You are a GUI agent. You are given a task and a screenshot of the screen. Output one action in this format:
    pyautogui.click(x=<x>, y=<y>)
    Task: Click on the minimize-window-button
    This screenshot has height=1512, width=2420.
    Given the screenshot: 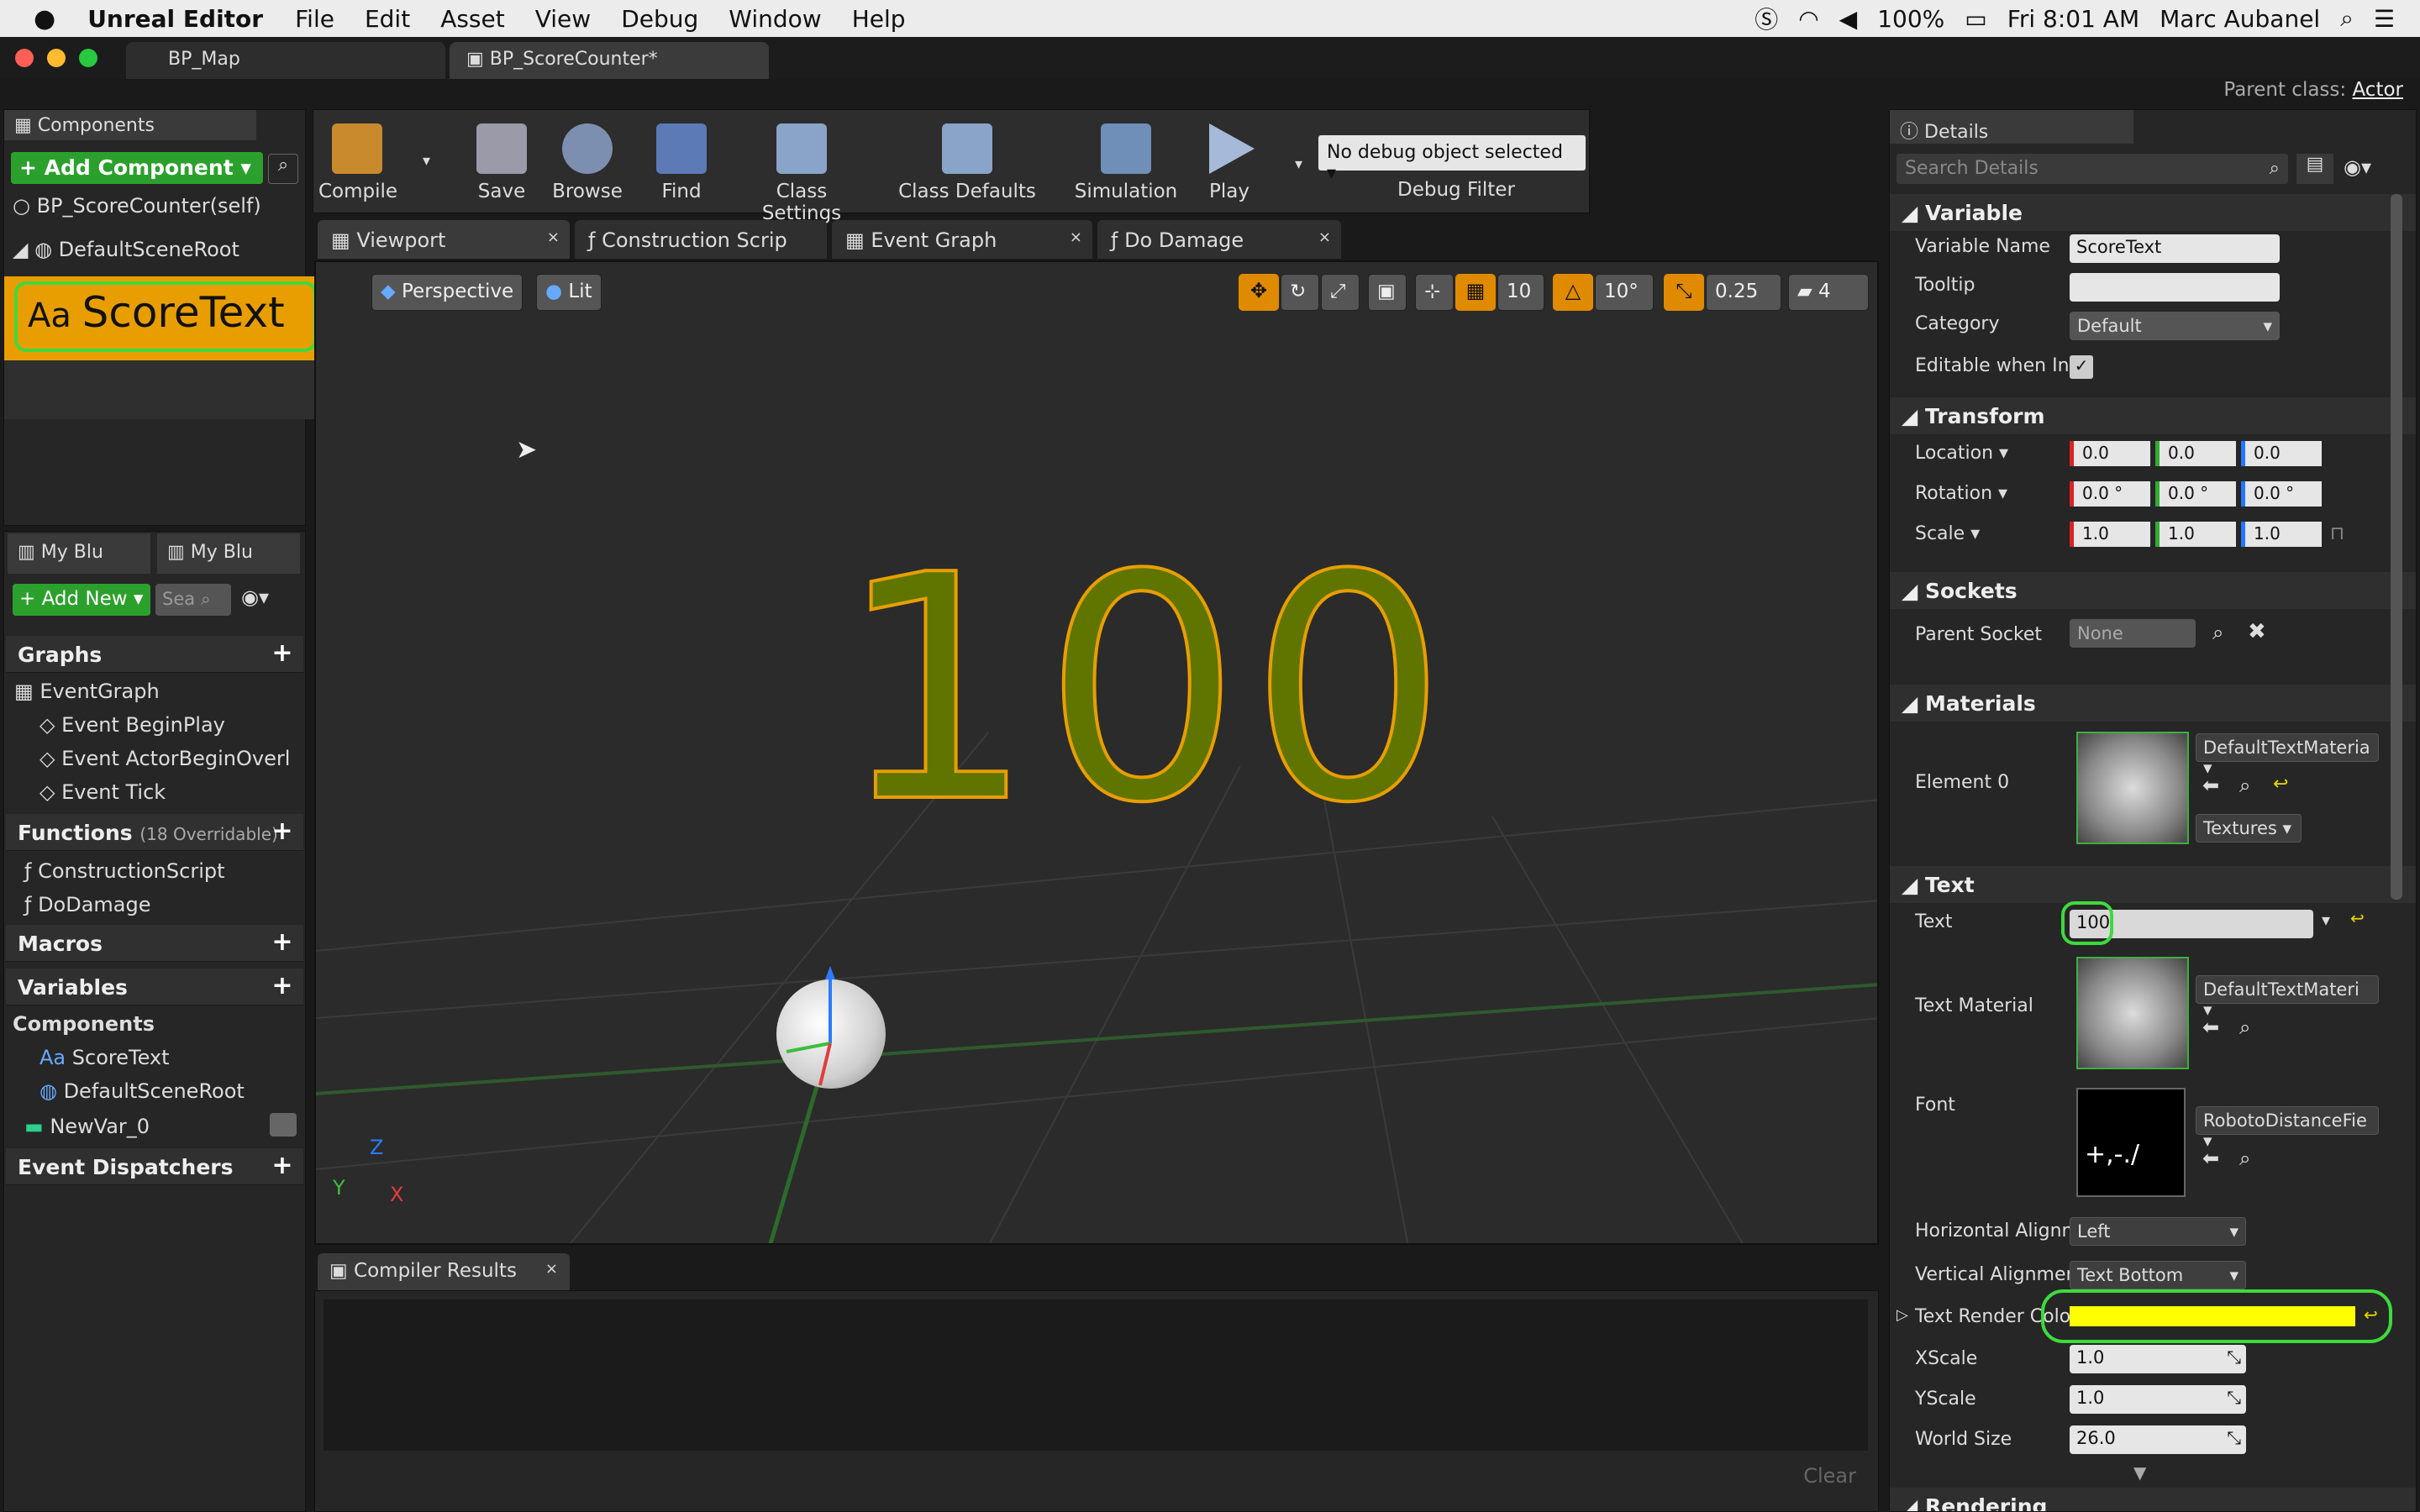 What is the action you would take?
    pyautogui.click(x=56, y=58)
    